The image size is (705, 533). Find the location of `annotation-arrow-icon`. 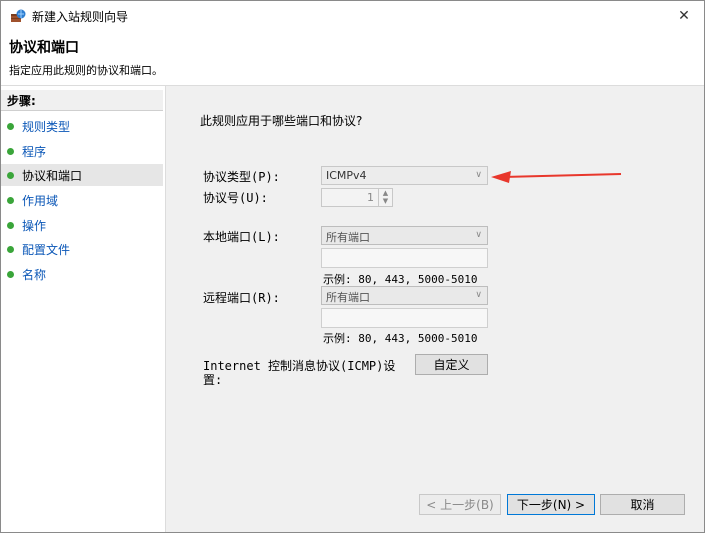

annotation-arrow-icon is located at coordinates (556, 177).